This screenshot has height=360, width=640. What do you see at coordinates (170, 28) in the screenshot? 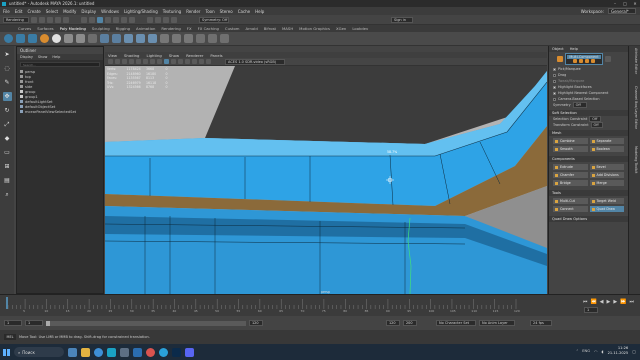
I see `shelf-tab-rendering: Rendering` at bounding box center [170, 28].